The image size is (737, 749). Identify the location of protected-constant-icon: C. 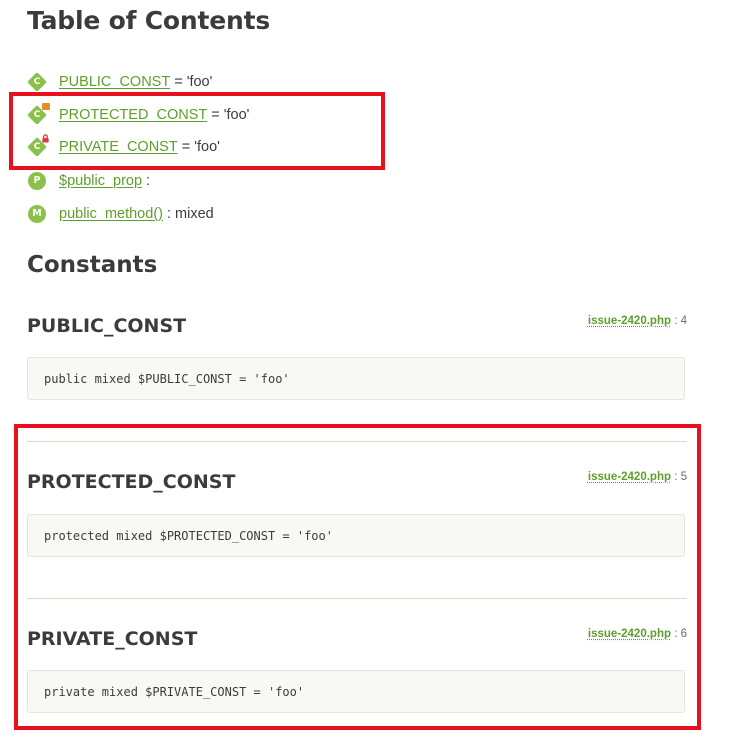
(38, 114).